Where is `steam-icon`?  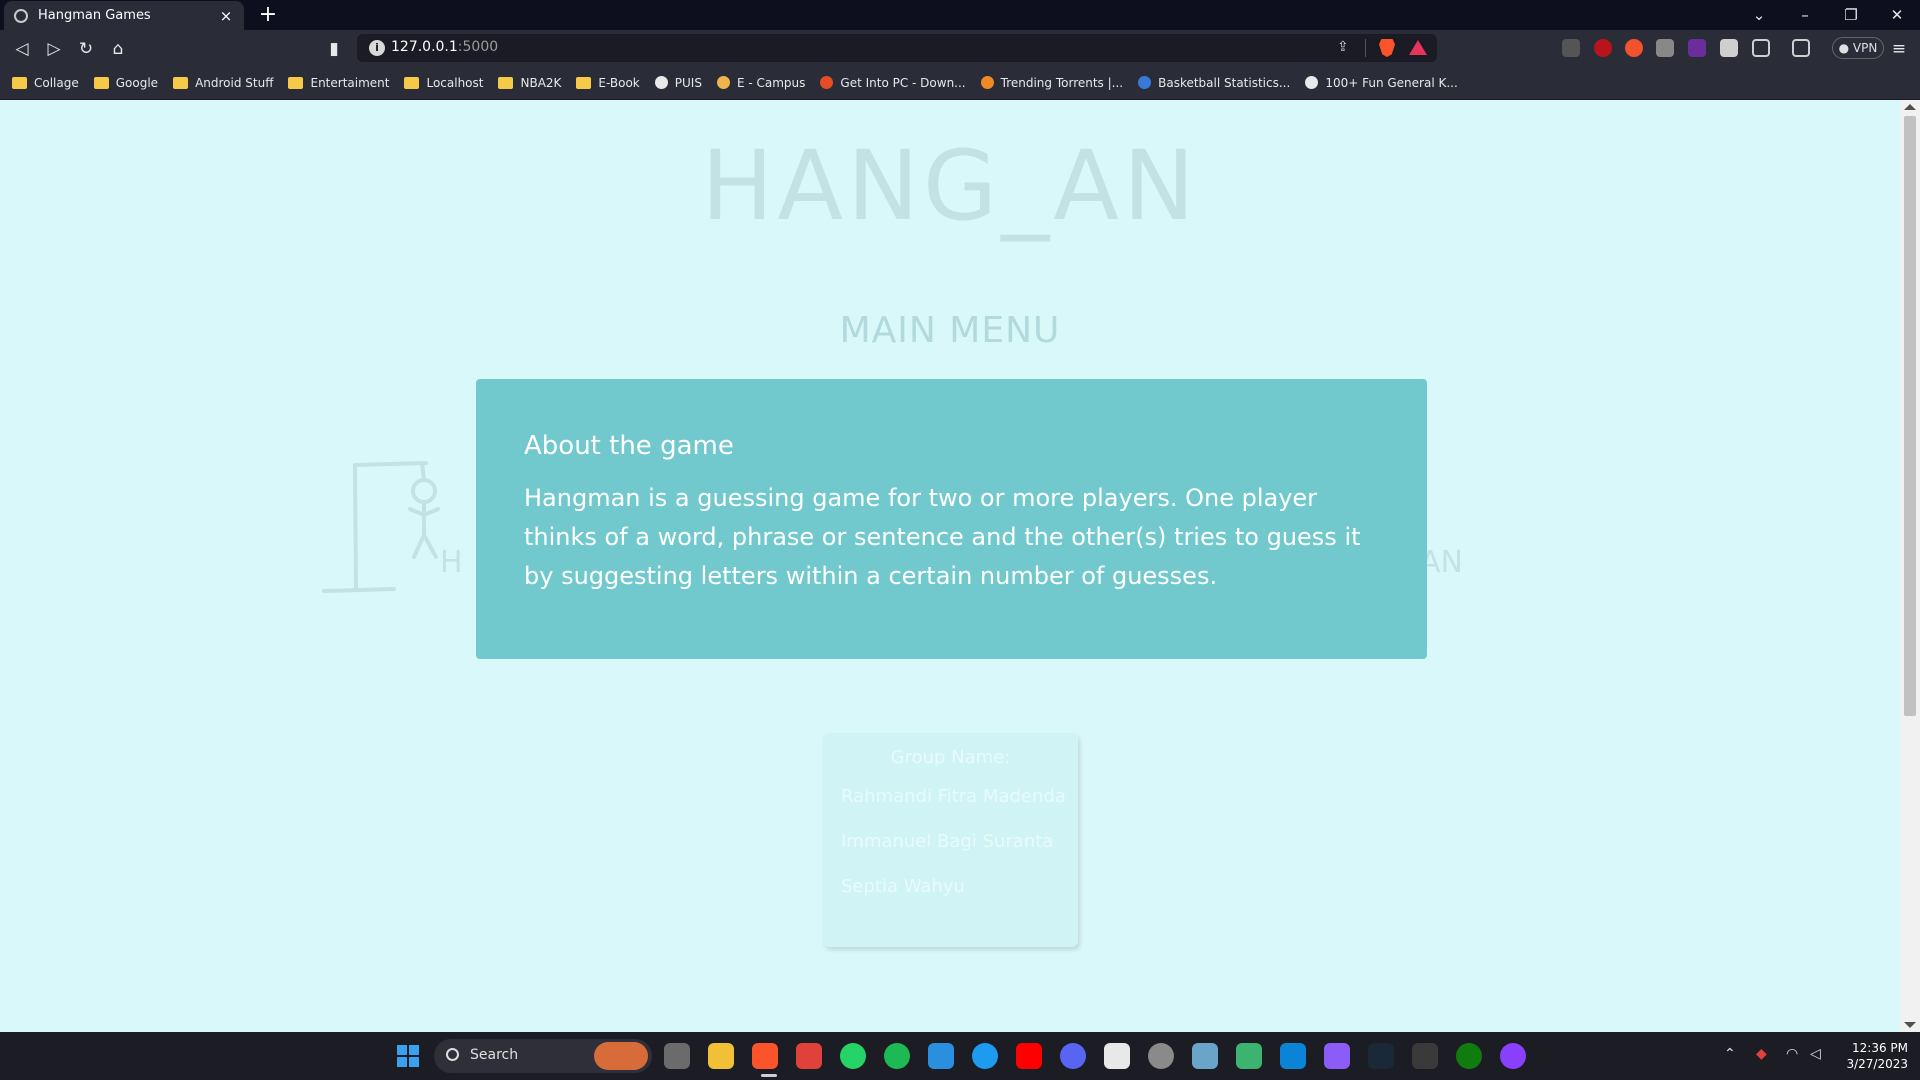 steam-icon is located at coordinates (1381, 1056).